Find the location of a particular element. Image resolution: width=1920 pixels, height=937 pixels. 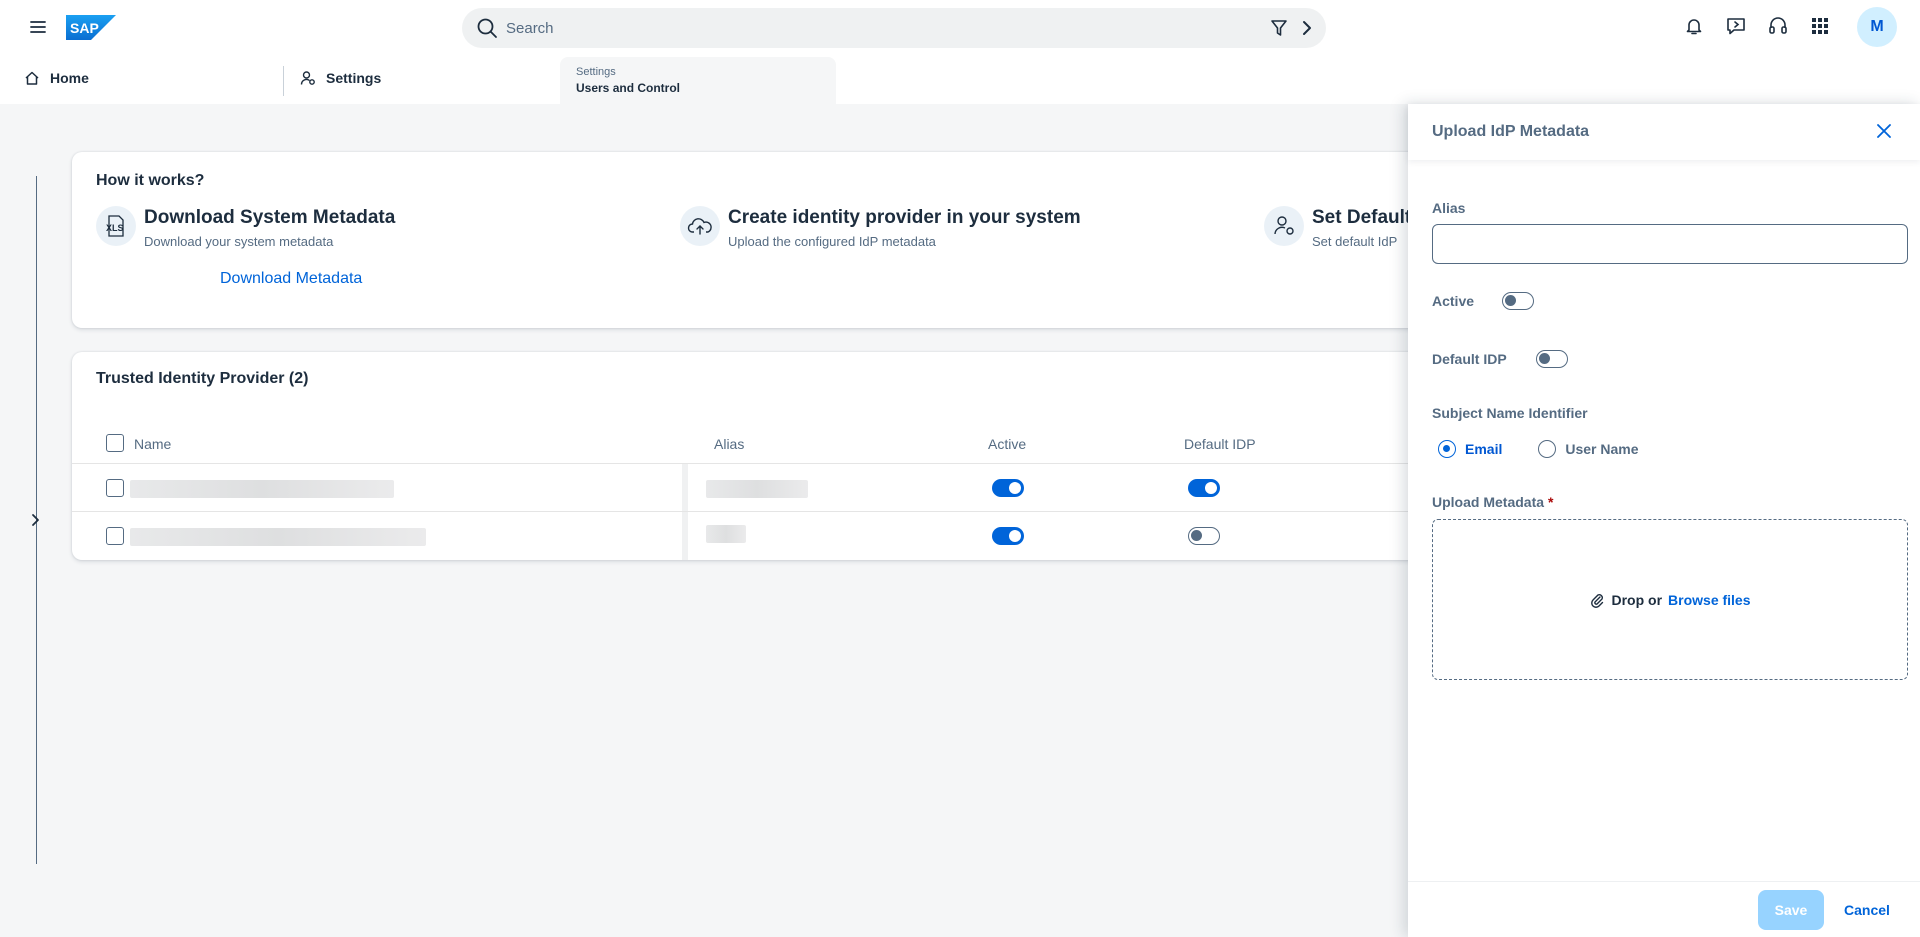

radio-user-name-label: User Name is located at coordinates (1602, 449).